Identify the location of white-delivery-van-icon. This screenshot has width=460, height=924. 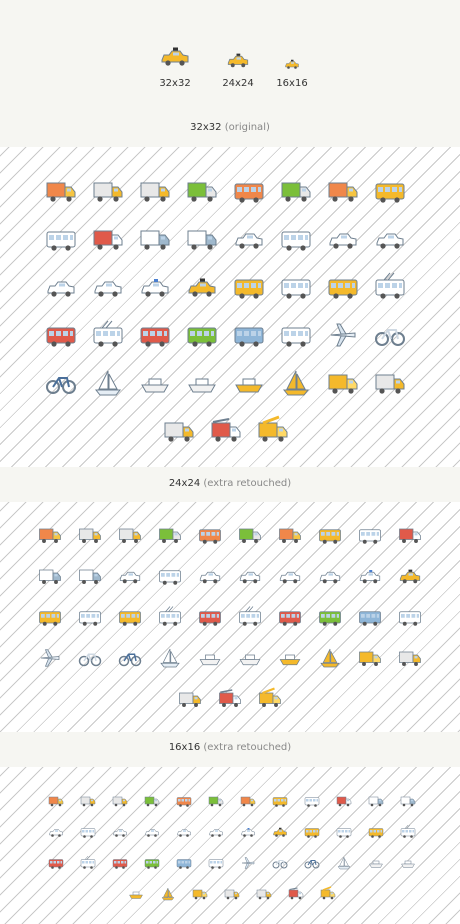
(202, 239).